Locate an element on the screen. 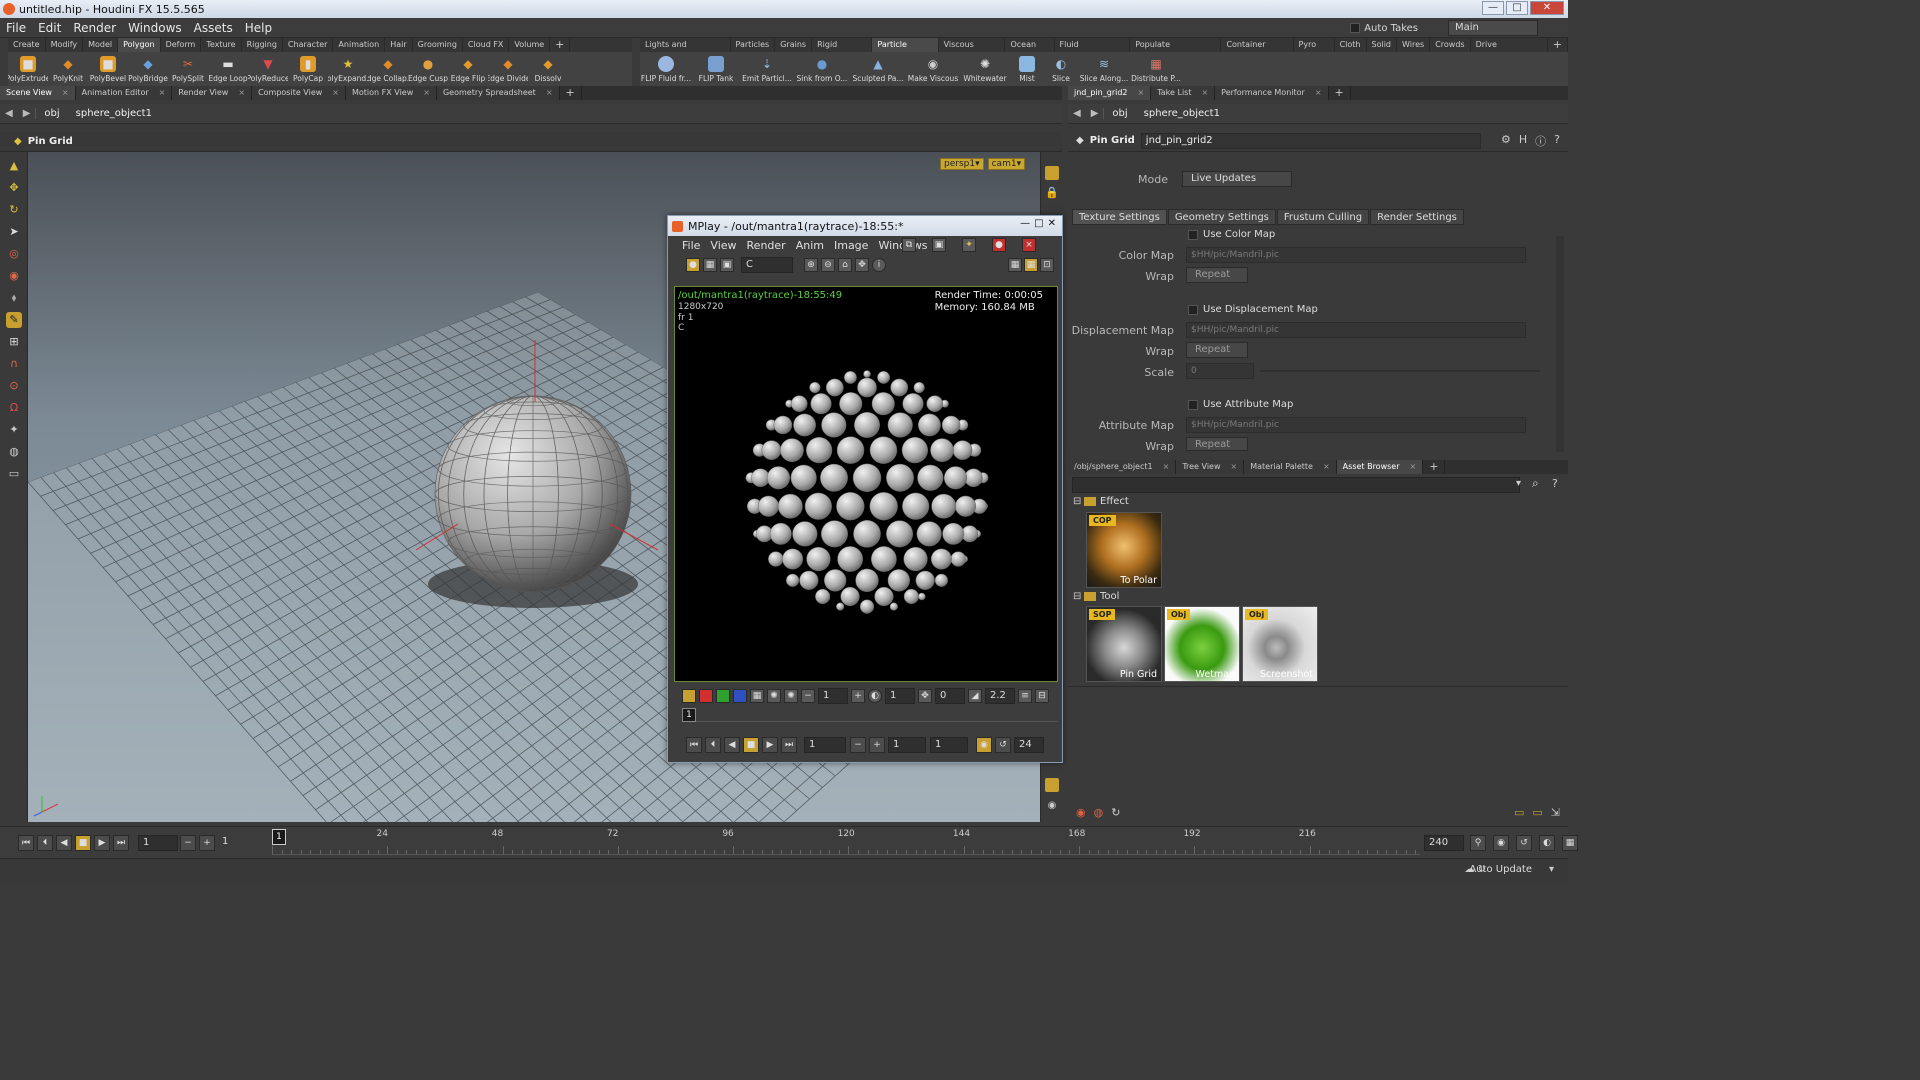 Image resolution: width=1920 pixels, height=1080 pixels. tool-flip-tank: FLIP Tank is located at coordinates (716, 67).